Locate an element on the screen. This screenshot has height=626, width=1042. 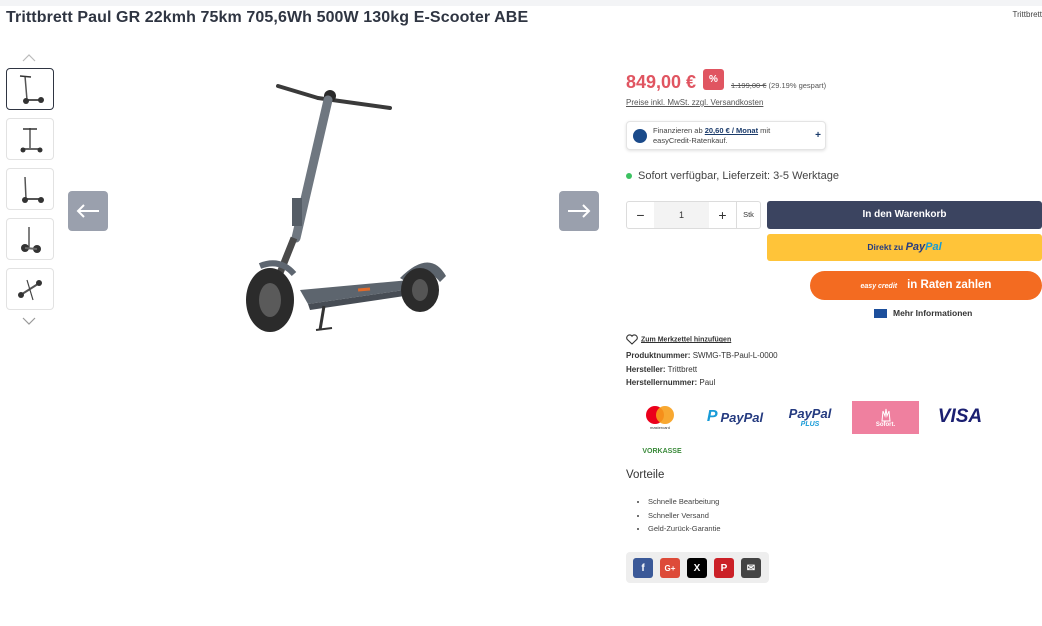
chevron-down-icon is located at coordinates (29, 321).